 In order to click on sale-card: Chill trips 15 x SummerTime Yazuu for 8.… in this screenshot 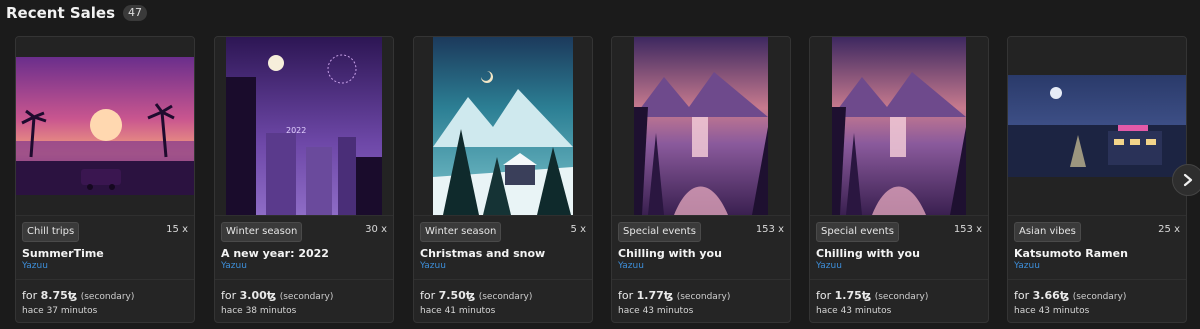, I will do `click(105, 179)`.